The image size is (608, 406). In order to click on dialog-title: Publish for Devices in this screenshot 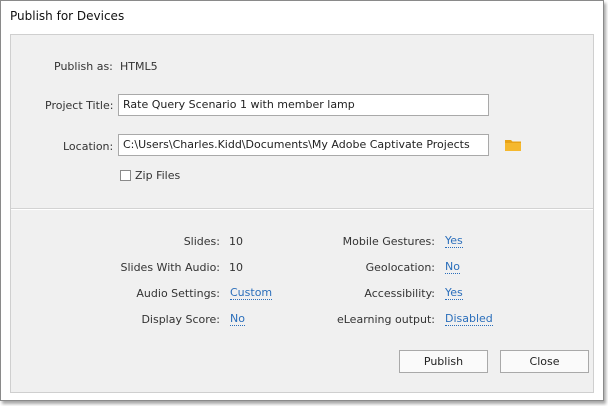, I will do `click(67, 16)`.